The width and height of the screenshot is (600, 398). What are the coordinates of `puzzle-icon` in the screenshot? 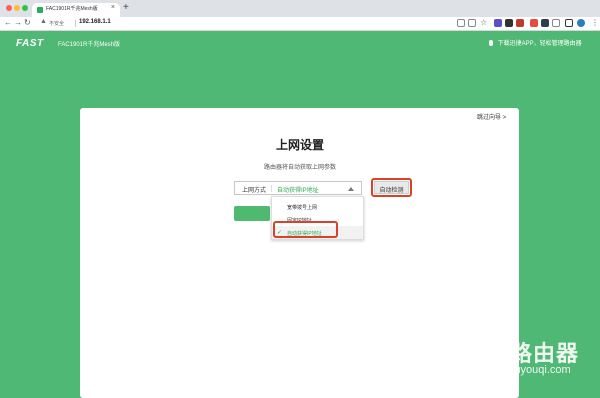 It's located at (556, 23).